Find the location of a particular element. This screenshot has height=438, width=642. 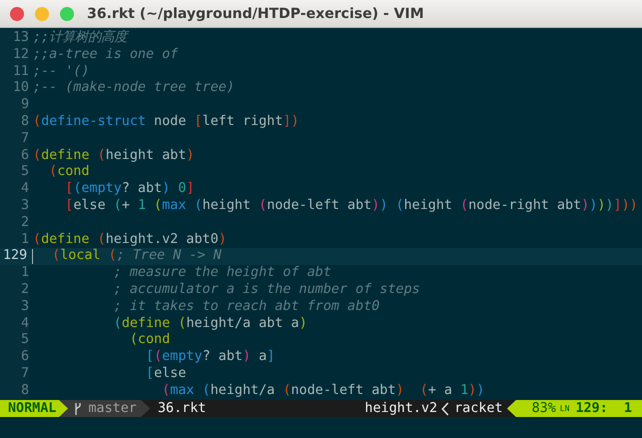

code-line: (define-struct node [left right]) is located at coordinates (166, 122).